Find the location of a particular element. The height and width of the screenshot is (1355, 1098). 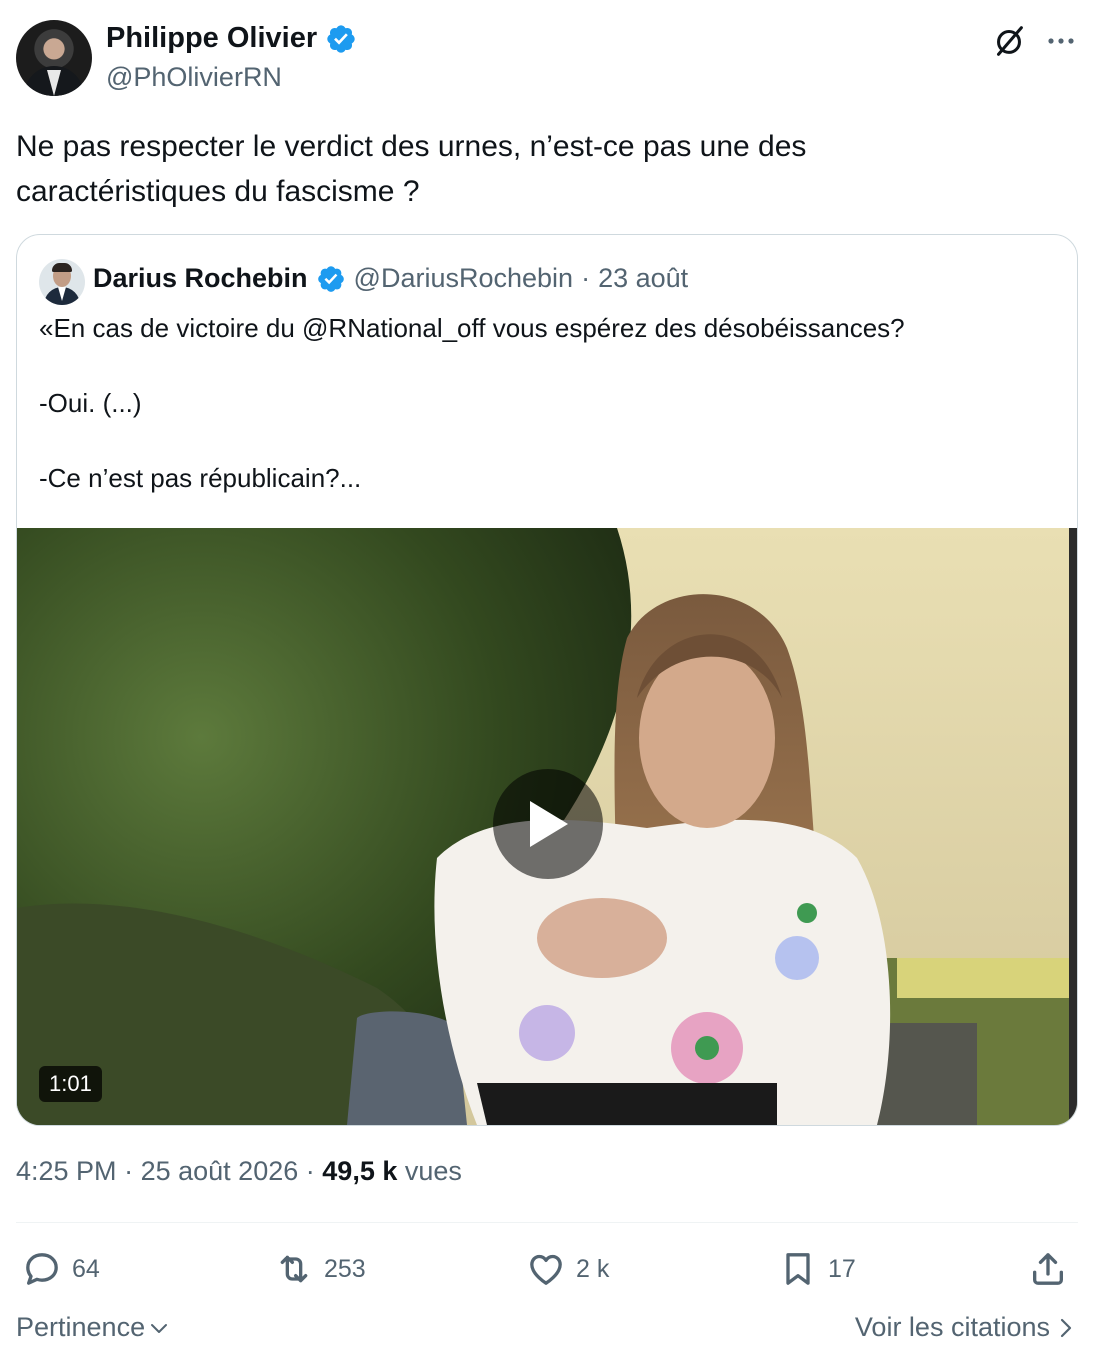

play-icon is located at coordinates (549, 824).